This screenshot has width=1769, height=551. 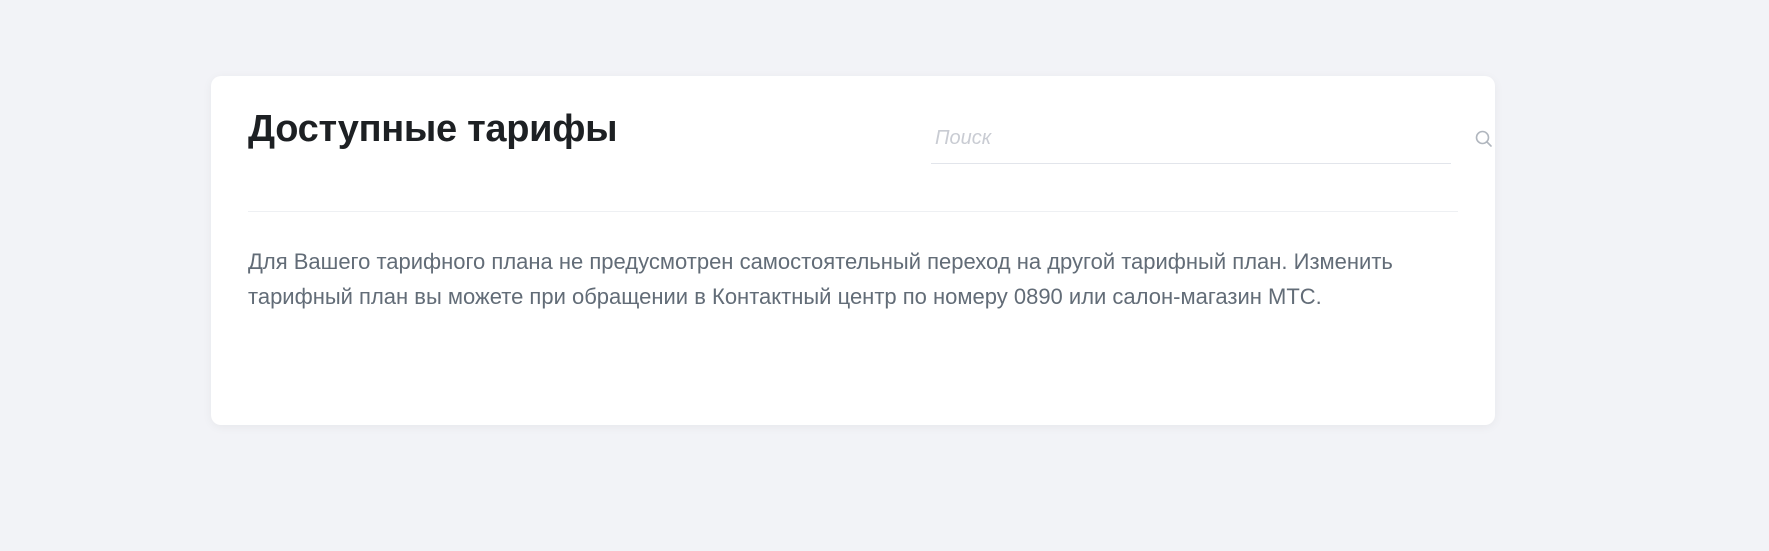 I want to click on search-input, so click(x=1191, y=139).